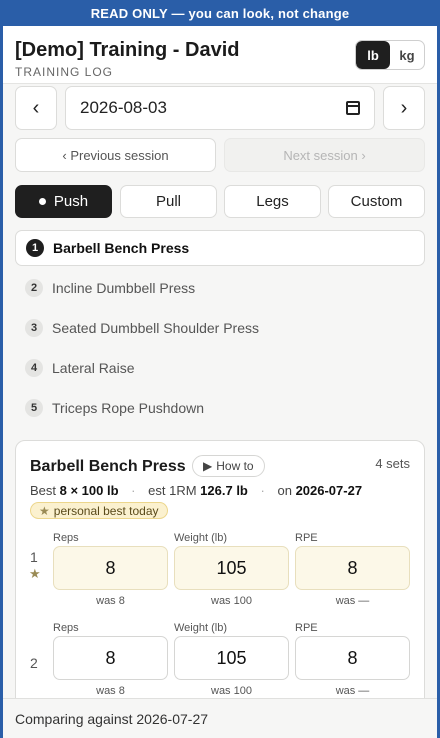  I want to click on exercise-item-1: 1 Barbell Bench Press, so click(220, 248).